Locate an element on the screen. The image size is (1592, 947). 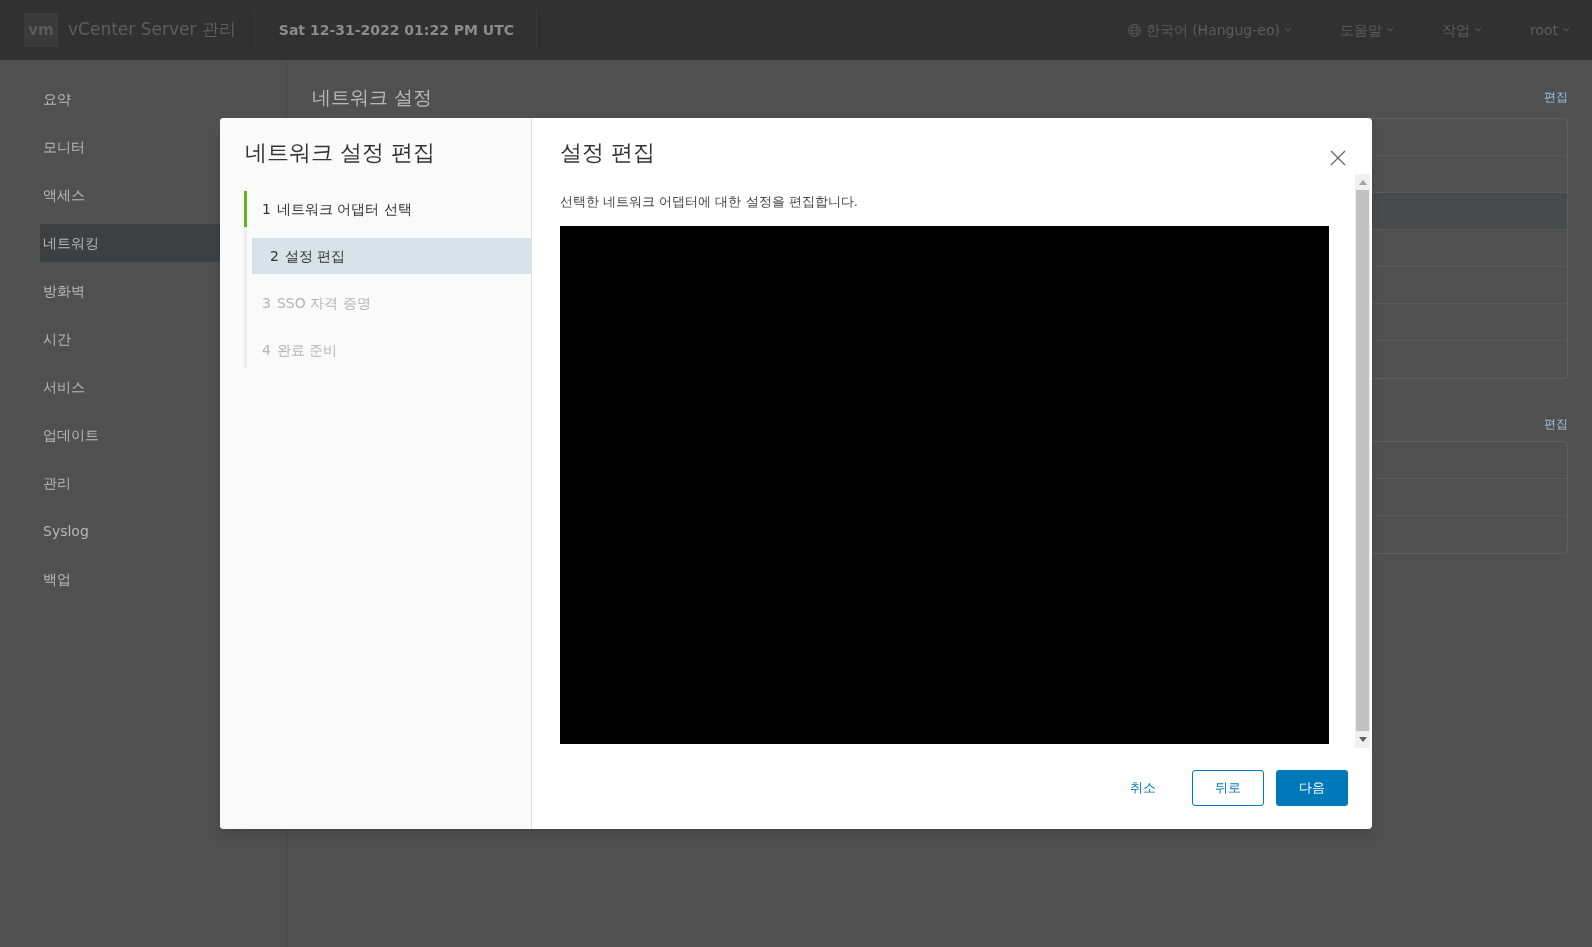
scroll-down-icon is located at coordinates (1362, 739).